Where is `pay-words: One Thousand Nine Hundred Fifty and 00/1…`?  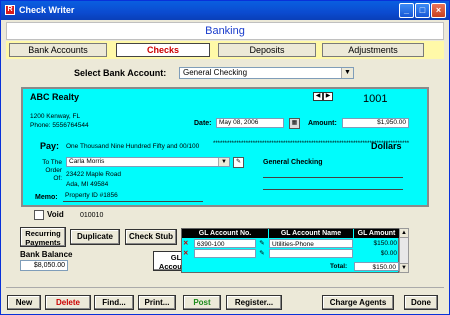
pay-words: One Thousand Nine Hundred Fifty and 00/1… is located at coordinates (133, 146).